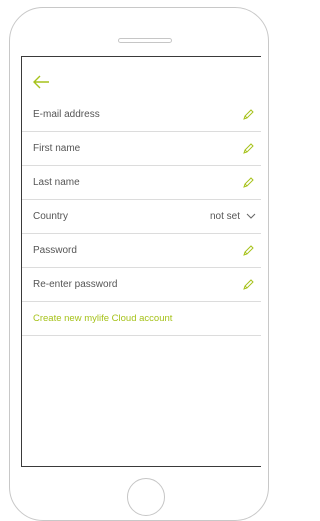 The width and height of the screenshot is (320, 521). Describe the element at coordinates (141, 251) in the screenshot. I see `password-field: Password` at that location.